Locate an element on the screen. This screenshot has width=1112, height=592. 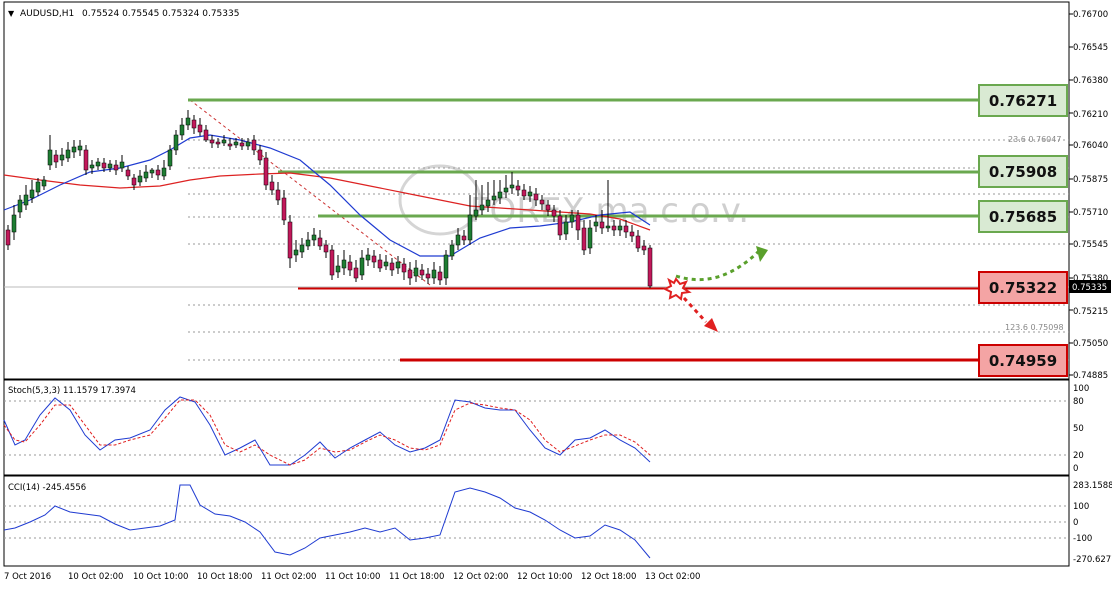
stoch-tick: 50 is located at coordinates (1078, 429).